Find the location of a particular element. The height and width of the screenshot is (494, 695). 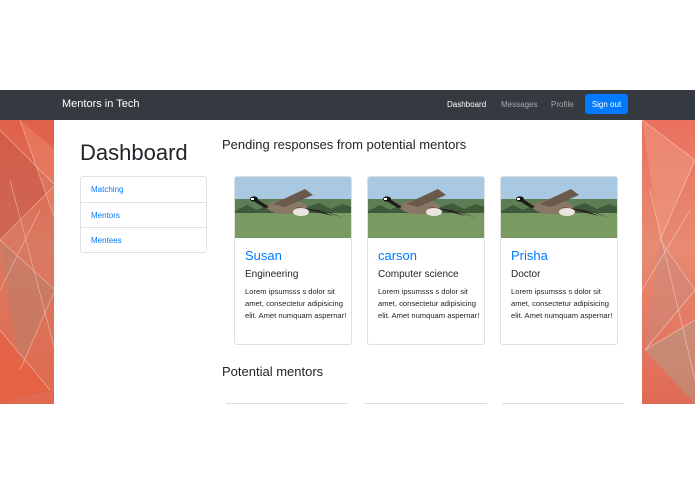

nav-messages-link: Messages is located at coordinates (519, 104).